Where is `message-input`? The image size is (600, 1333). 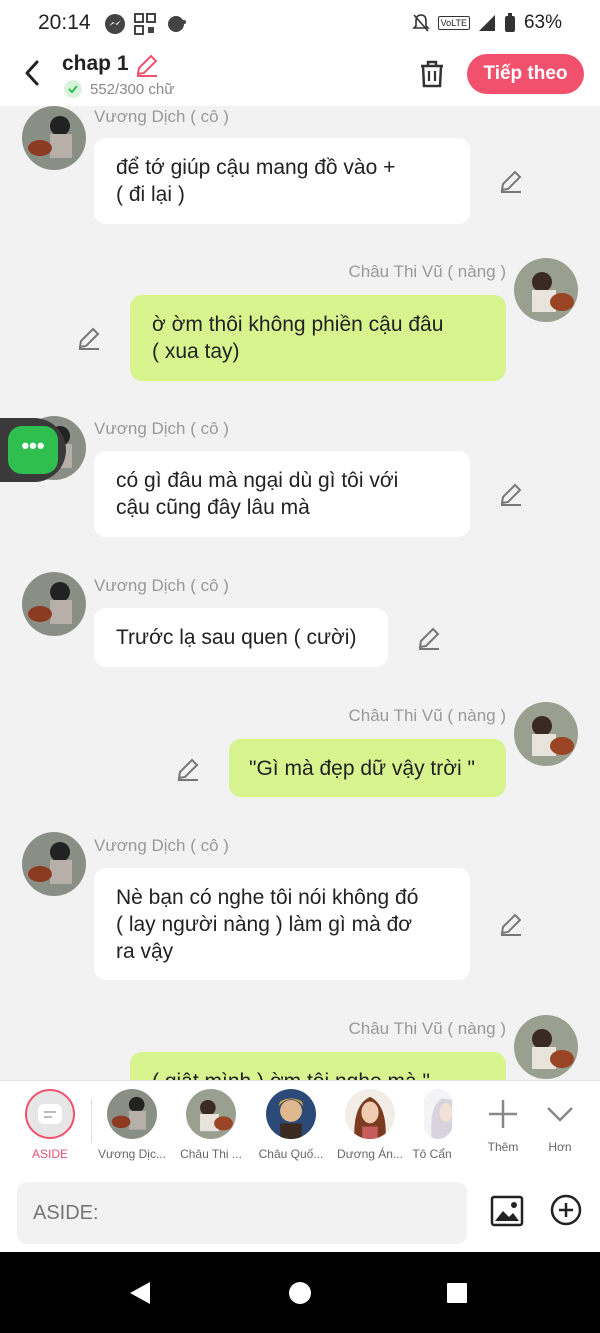 message-input is located at coordinates (242, 1213).